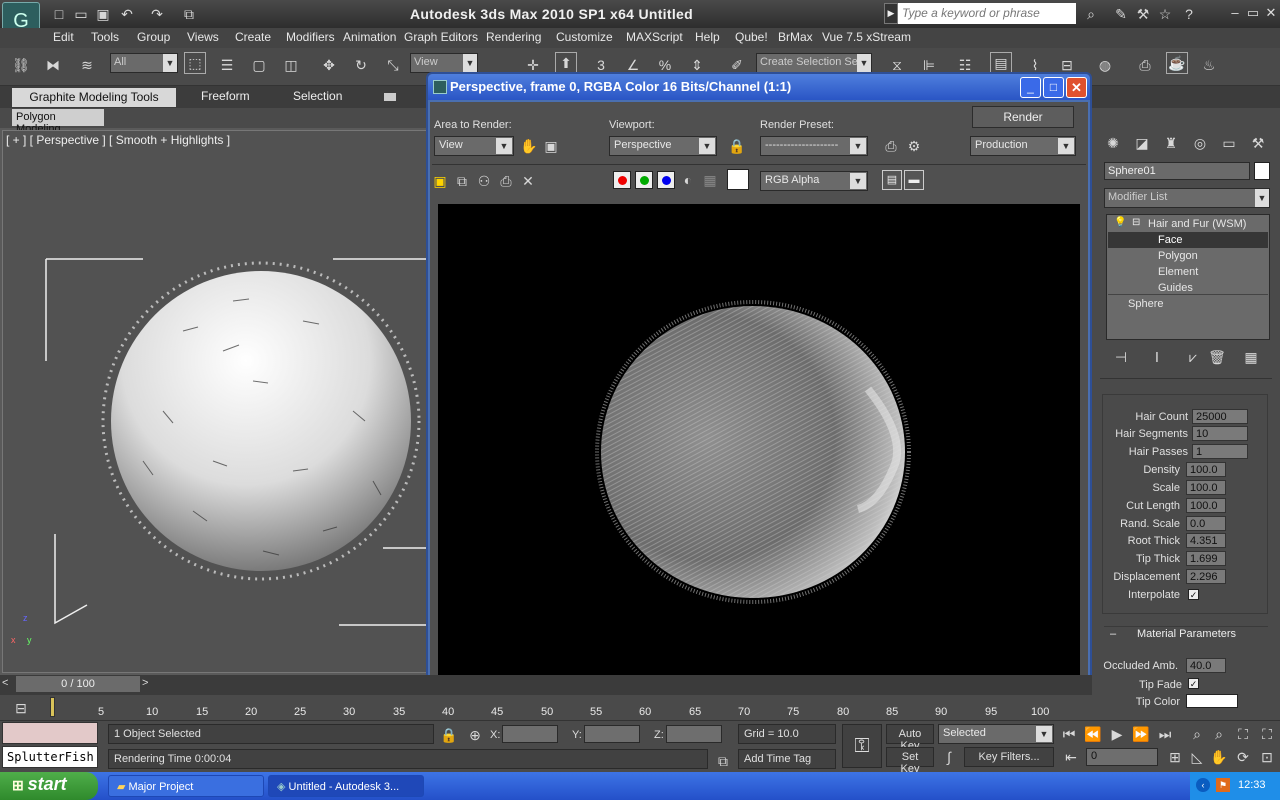 Image resolution: width=1280 pixels, height=800 pixels. I want to click on tab-graphite-modeling-tools: Graphite Modeling Tools, so click(94, 97).